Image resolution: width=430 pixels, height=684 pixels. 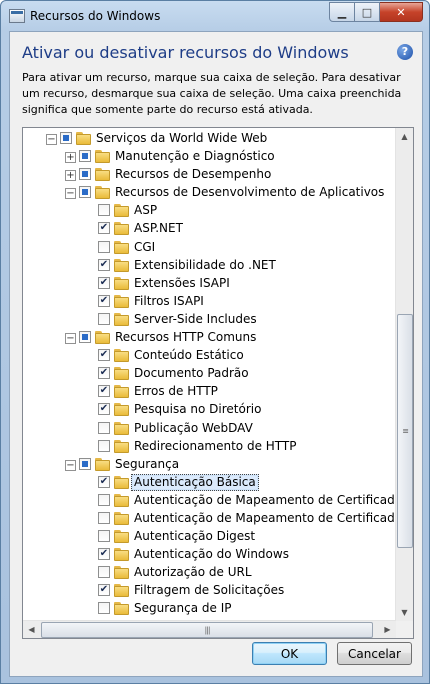 I want to click on vertical-scrollbar: ▲ ≡ ▼, so click(x=404, y=374).